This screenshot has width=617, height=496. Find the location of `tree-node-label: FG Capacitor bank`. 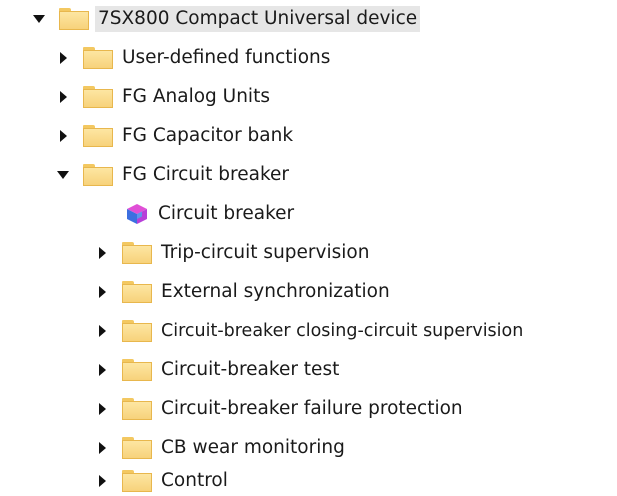

tree-node-label: FG Capacitor bank is located at coordinates (208, 135).